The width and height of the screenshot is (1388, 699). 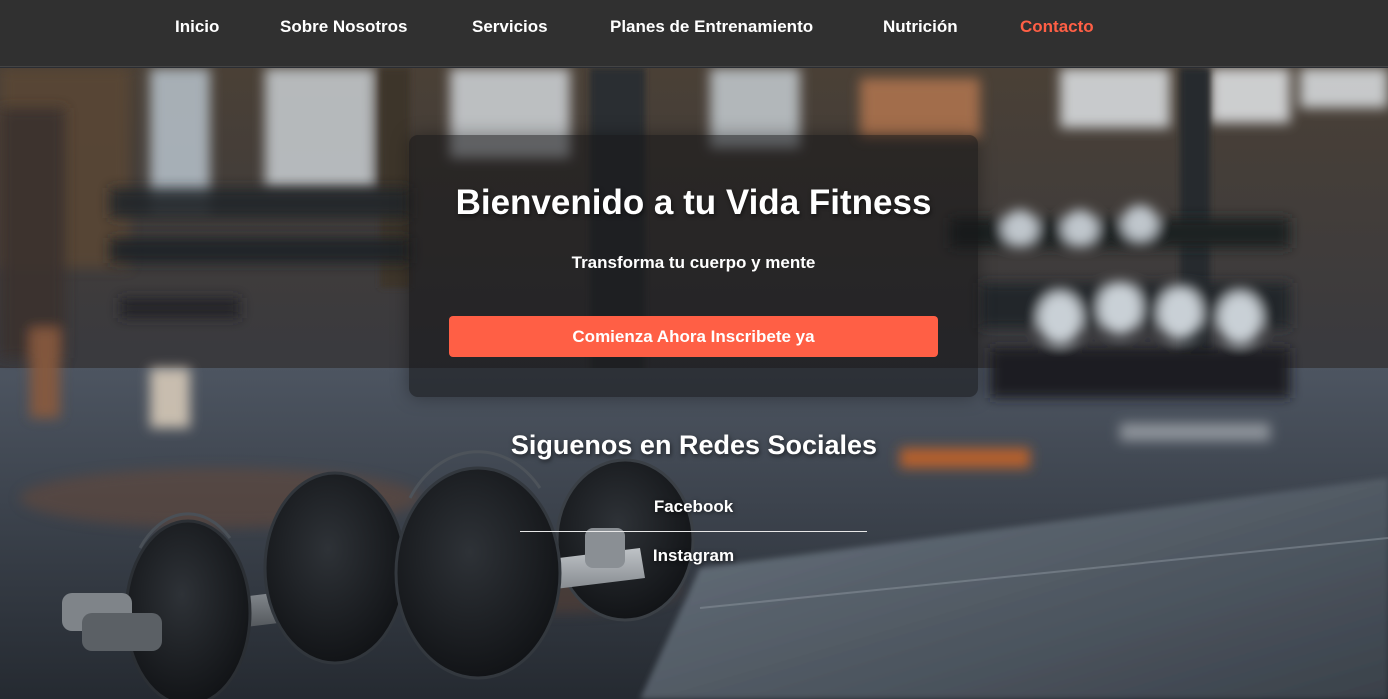 I want to click on nav-link-servicios: Servicios, so click(x=510, y=27).